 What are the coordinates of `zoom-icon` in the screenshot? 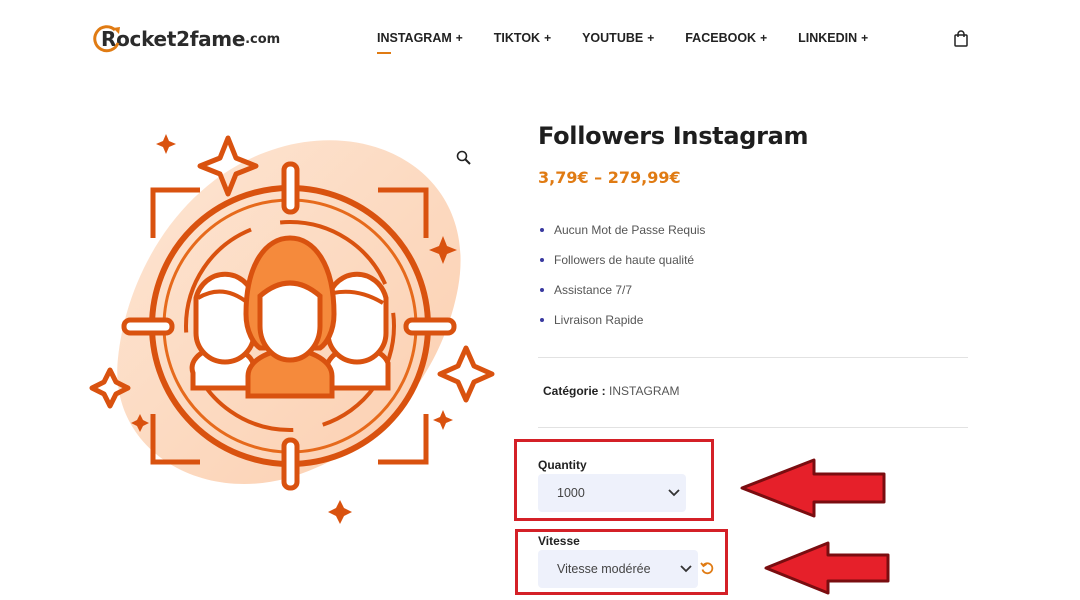 It's located at (464, 158).